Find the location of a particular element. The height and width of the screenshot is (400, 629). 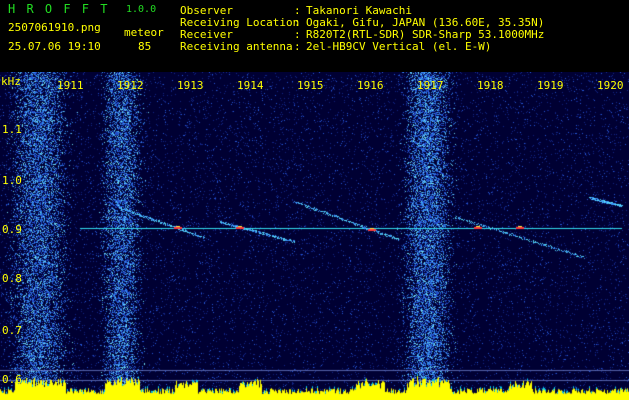

x-tick-1920: 1920 is located at coordinates (610, 85).